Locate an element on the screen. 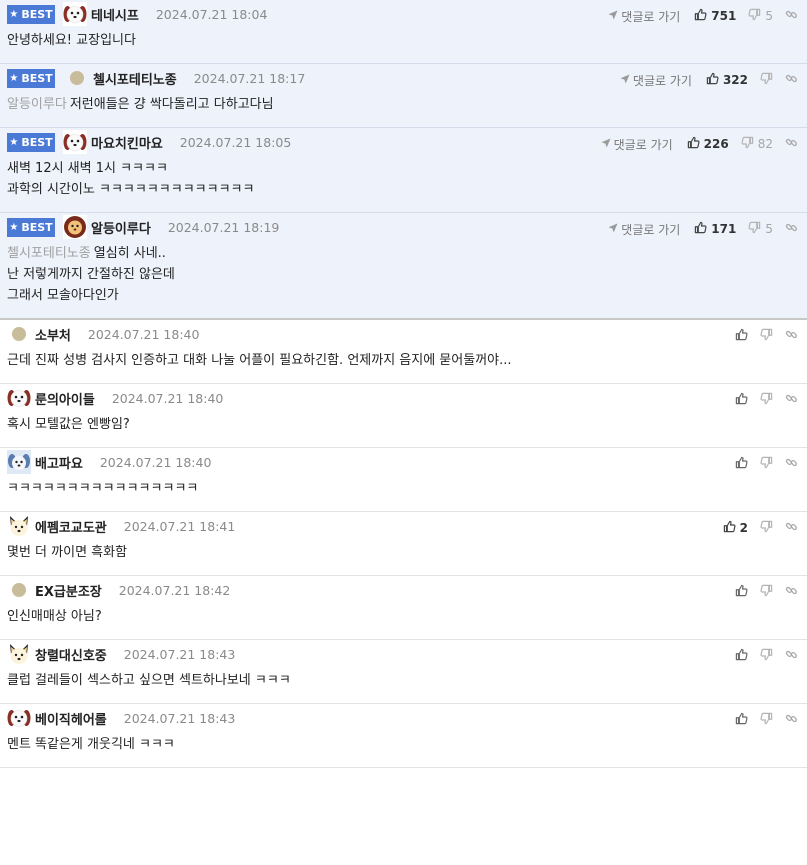 This screenshot has height=865, width=807. comment-line: 클럽 걸레들이 섹스하고 싶으면 섹트하나보네 ㅋㅋㅋ is located at coordinates (403, 680).